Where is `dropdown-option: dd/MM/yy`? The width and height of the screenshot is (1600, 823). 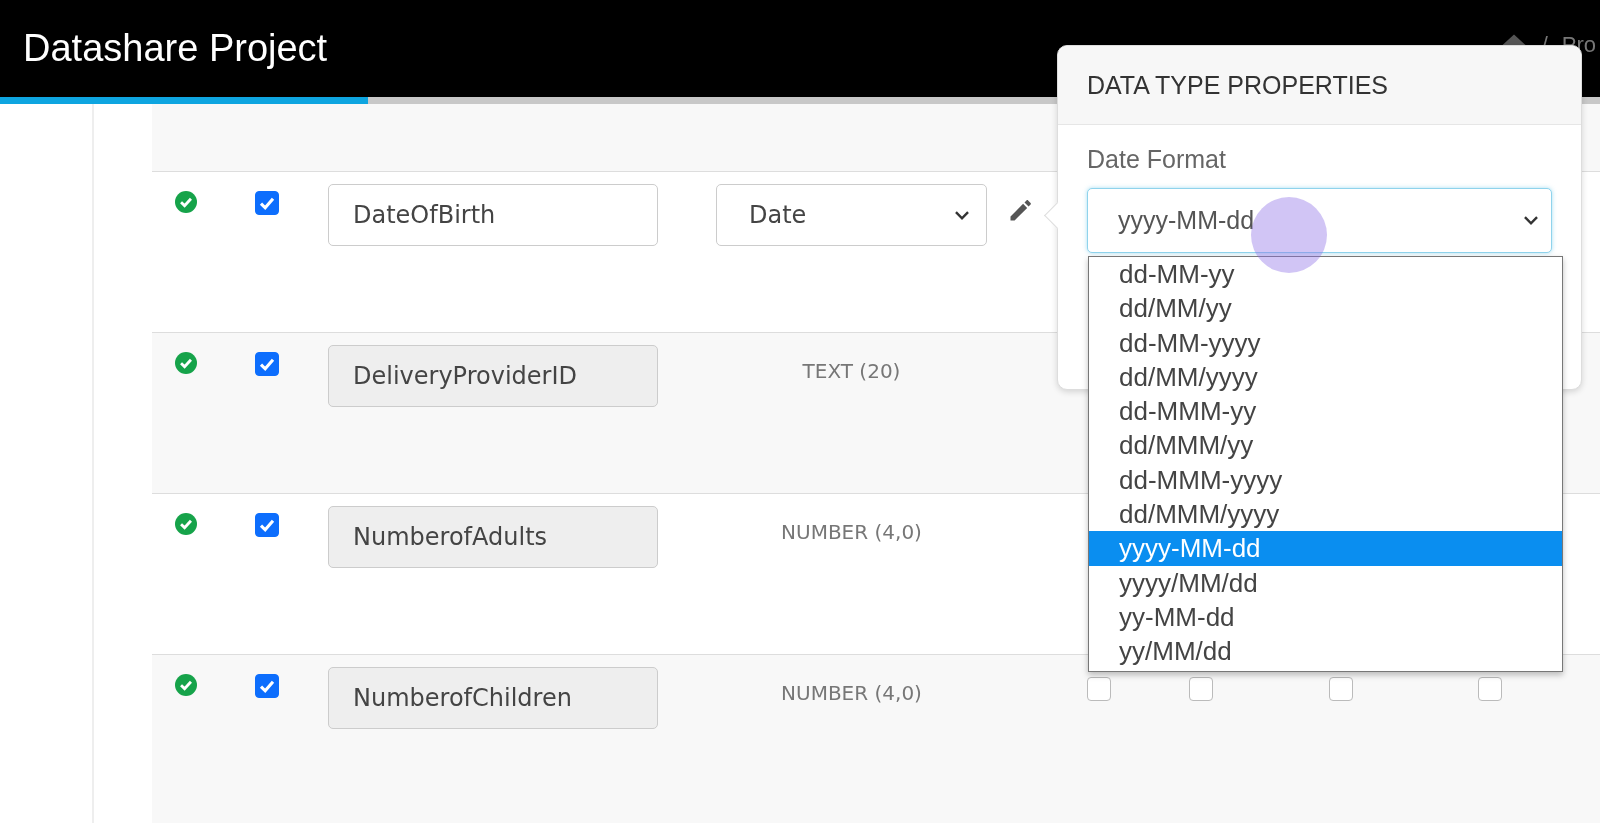 dropdown-option: dd/MM/yy is located at coordinates (1325, 308).